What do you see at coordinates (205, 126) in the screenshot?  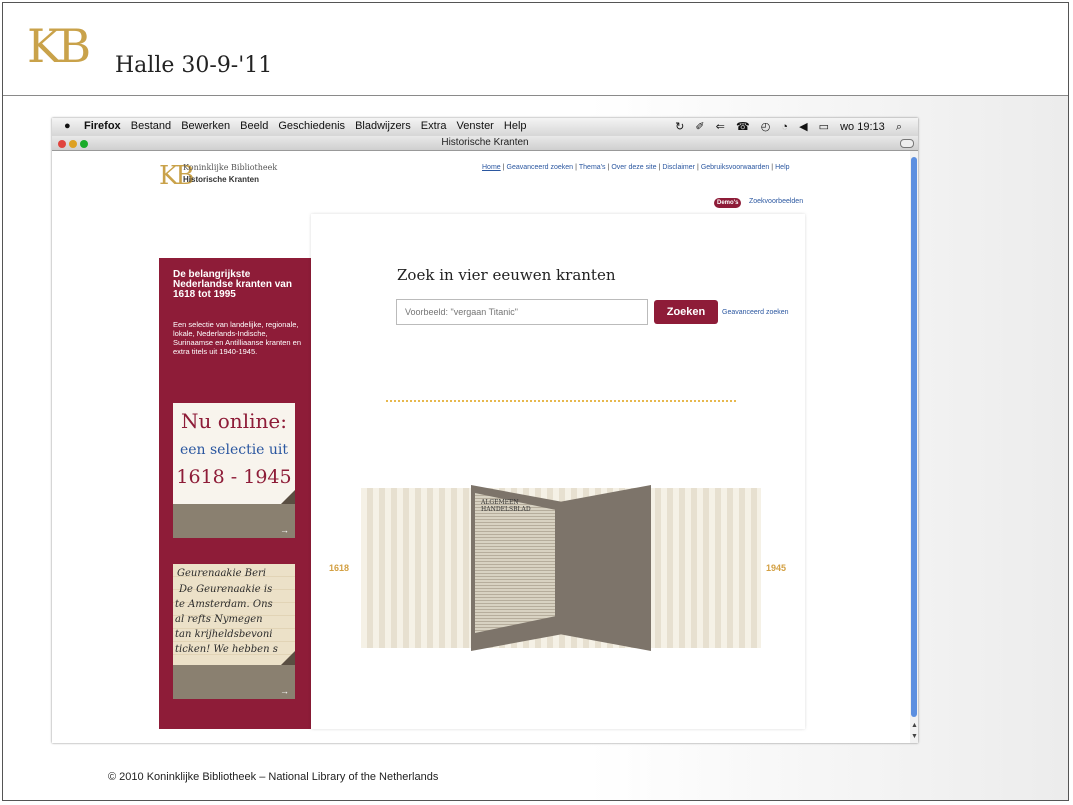 I see `menu-bewerken: Bewerken` at bounding box center [205, 126].